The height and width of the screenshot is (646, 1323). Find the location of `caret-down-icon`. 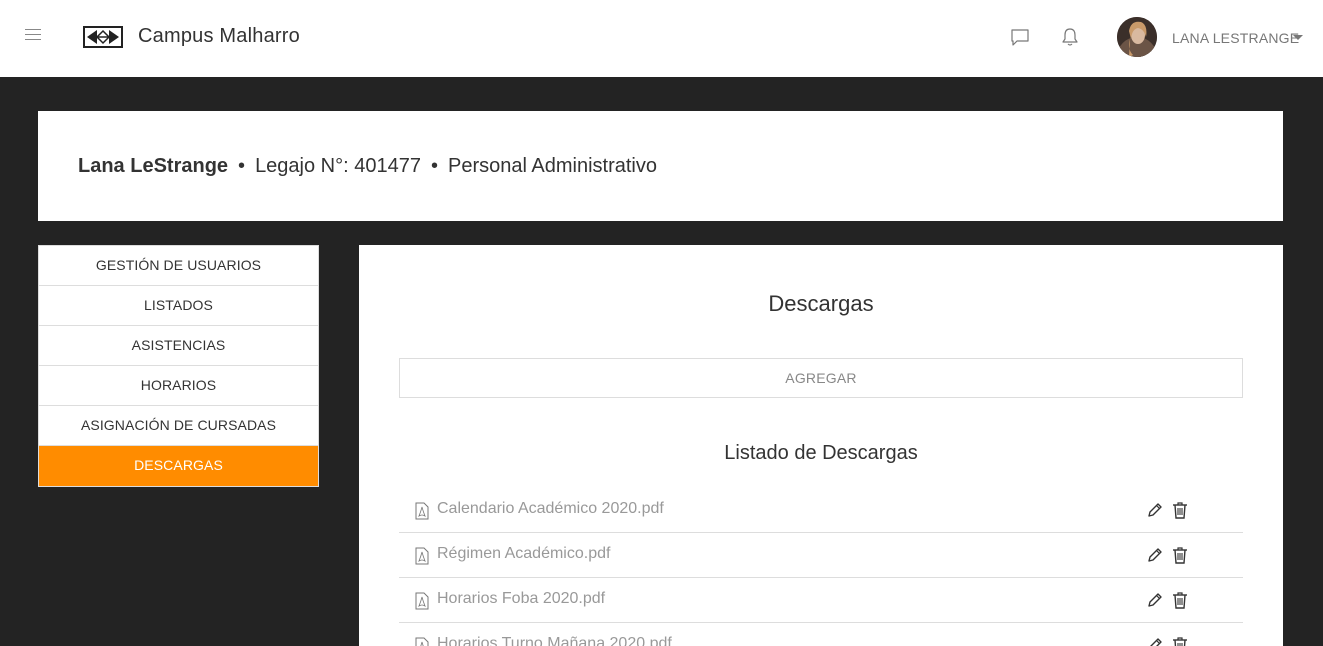

caret-down-icon is located at coordinates (1298, 37).